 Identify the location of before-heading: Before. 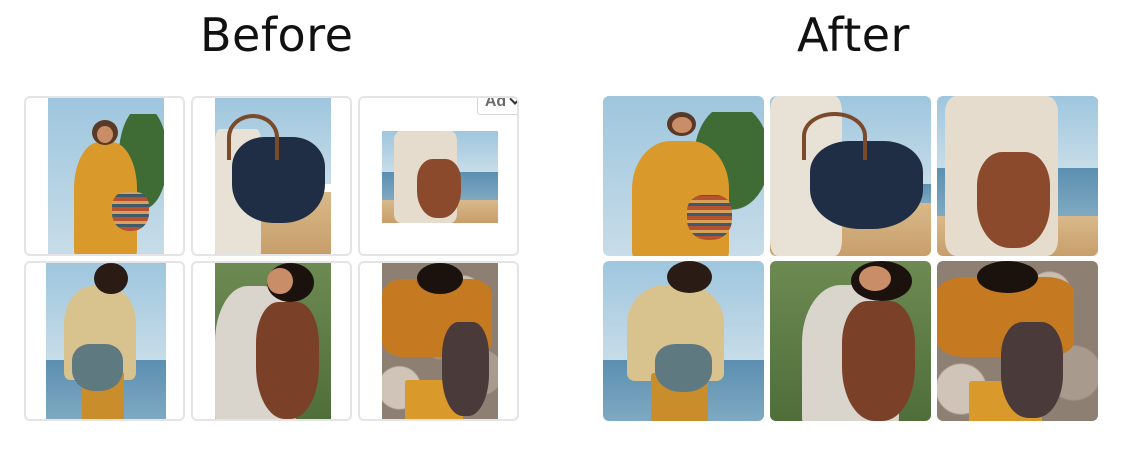
(277, 35).